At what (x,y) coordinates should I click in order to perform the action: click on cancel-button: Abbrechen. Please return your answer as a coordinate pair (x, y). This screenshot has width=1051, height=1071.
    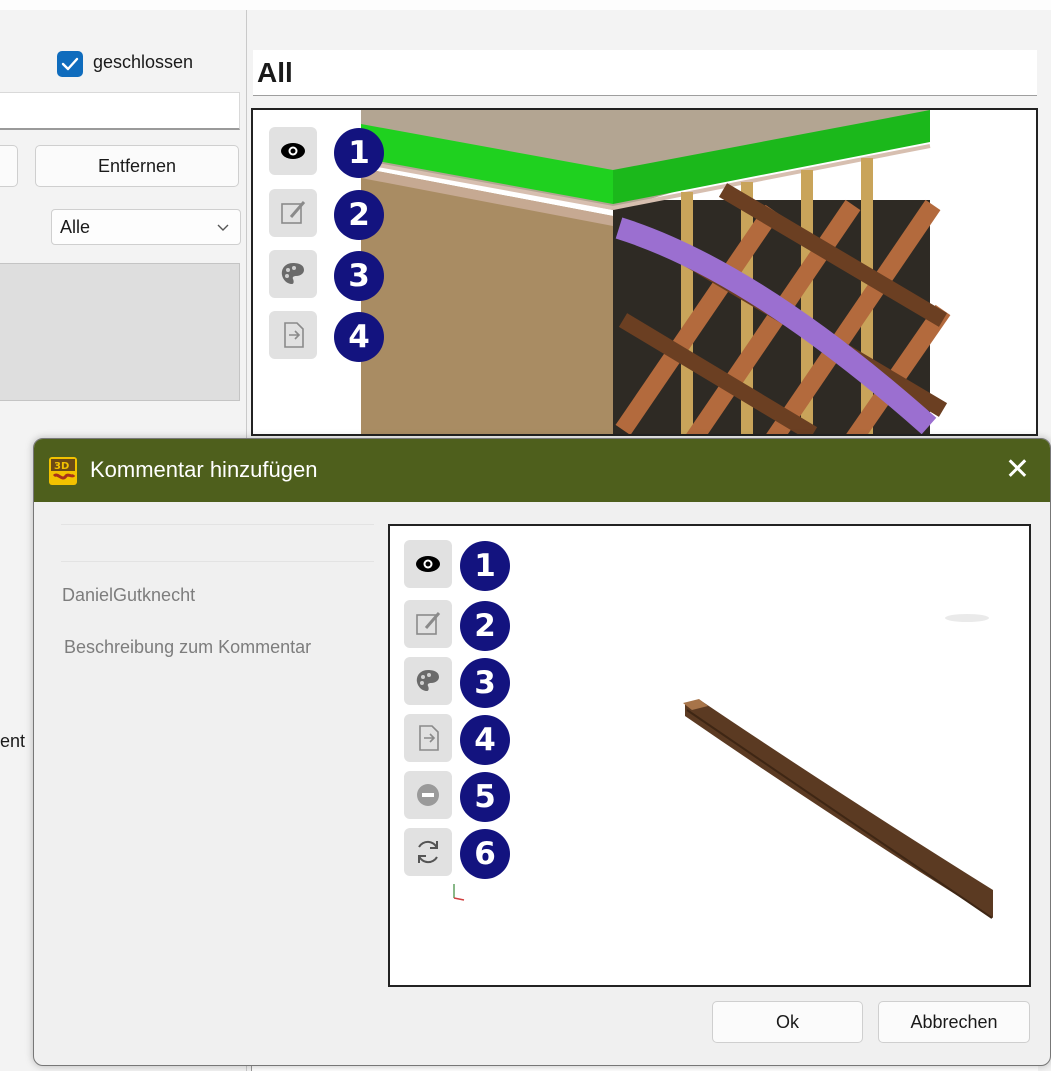
    Looking at the image, I should click on (954, 1022).